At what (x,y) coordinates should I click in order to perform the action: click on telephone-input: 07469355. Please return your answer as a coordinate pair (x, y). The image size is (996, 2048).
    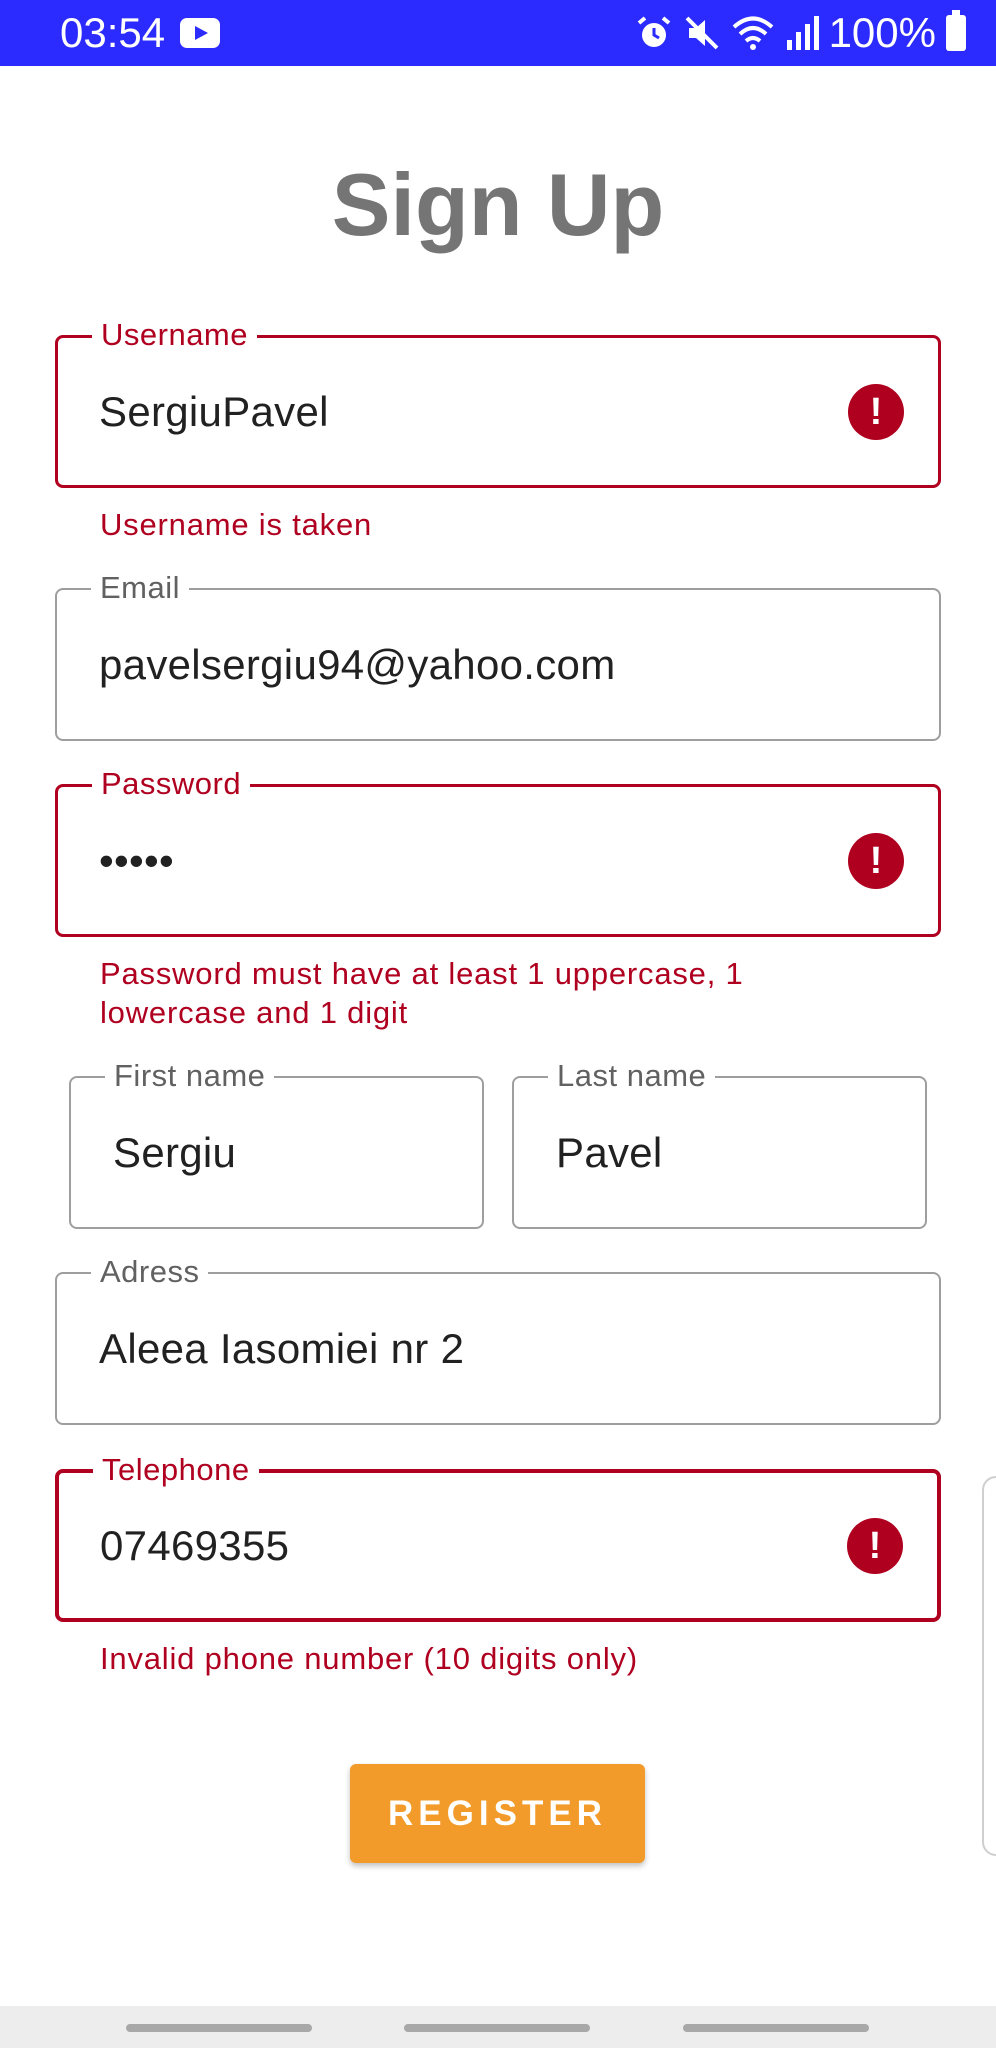
    Looking at the image, I should click on (194, 1545).